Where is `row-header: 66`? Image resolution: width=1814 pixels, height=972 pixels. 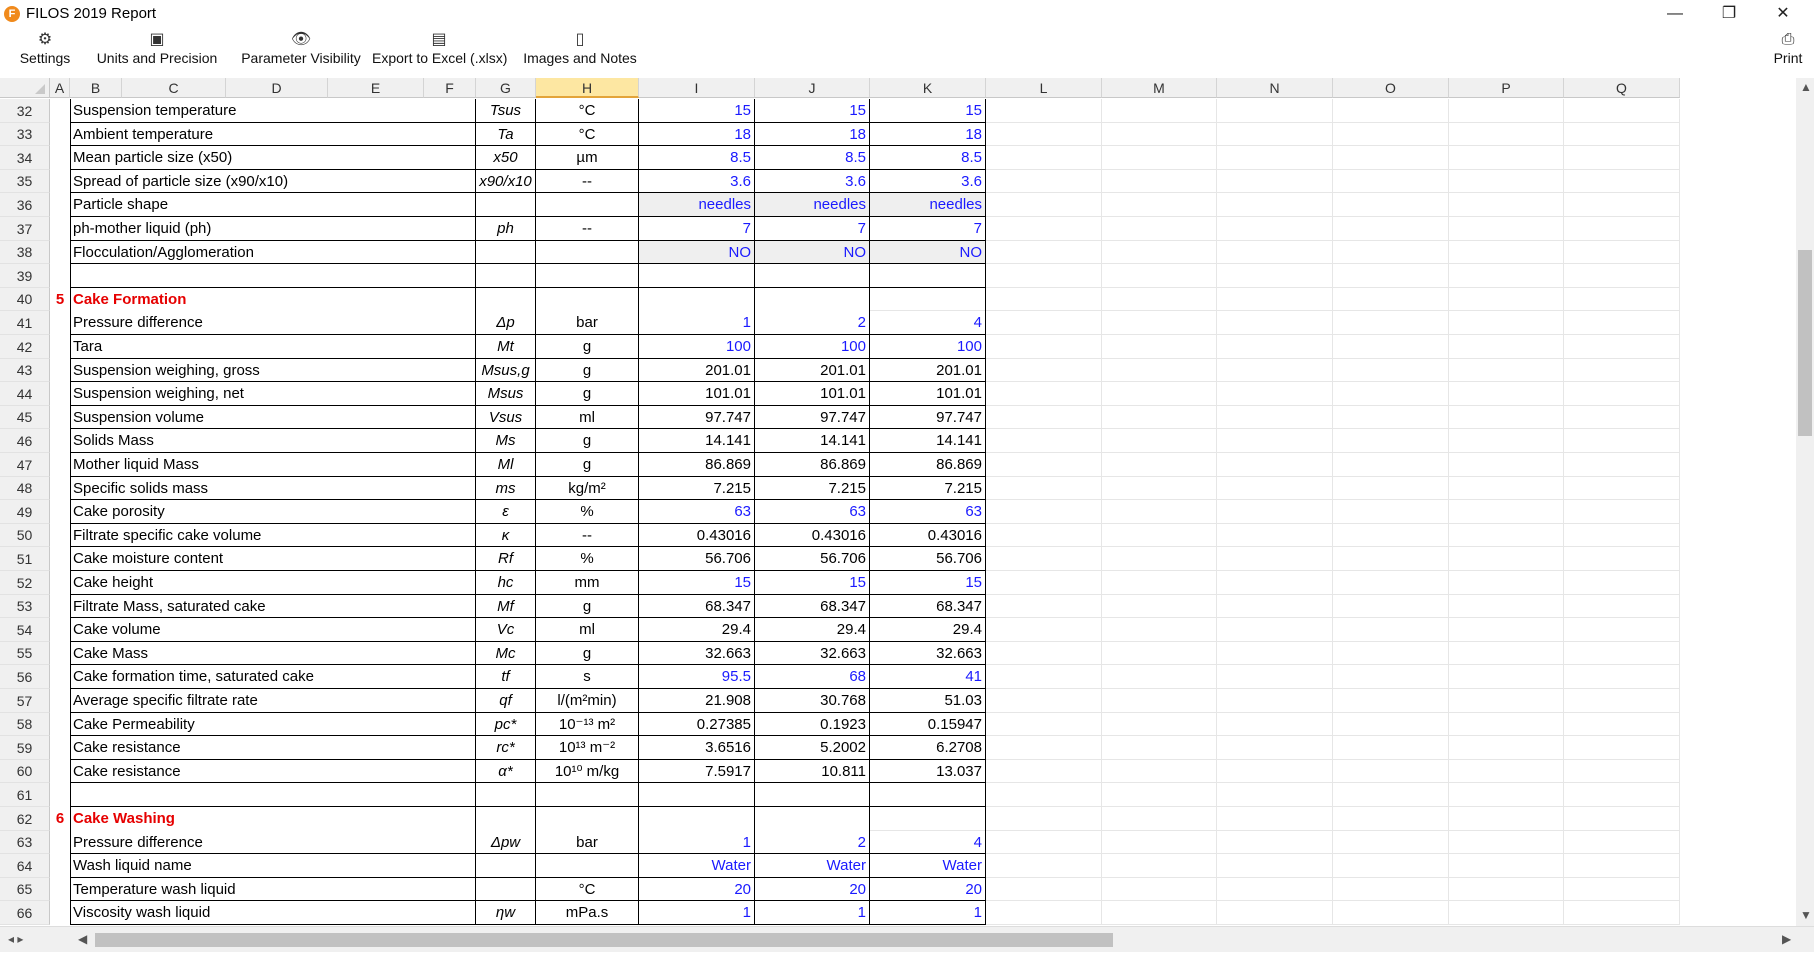 row-header: 66 is located at coordinates (25, 913).